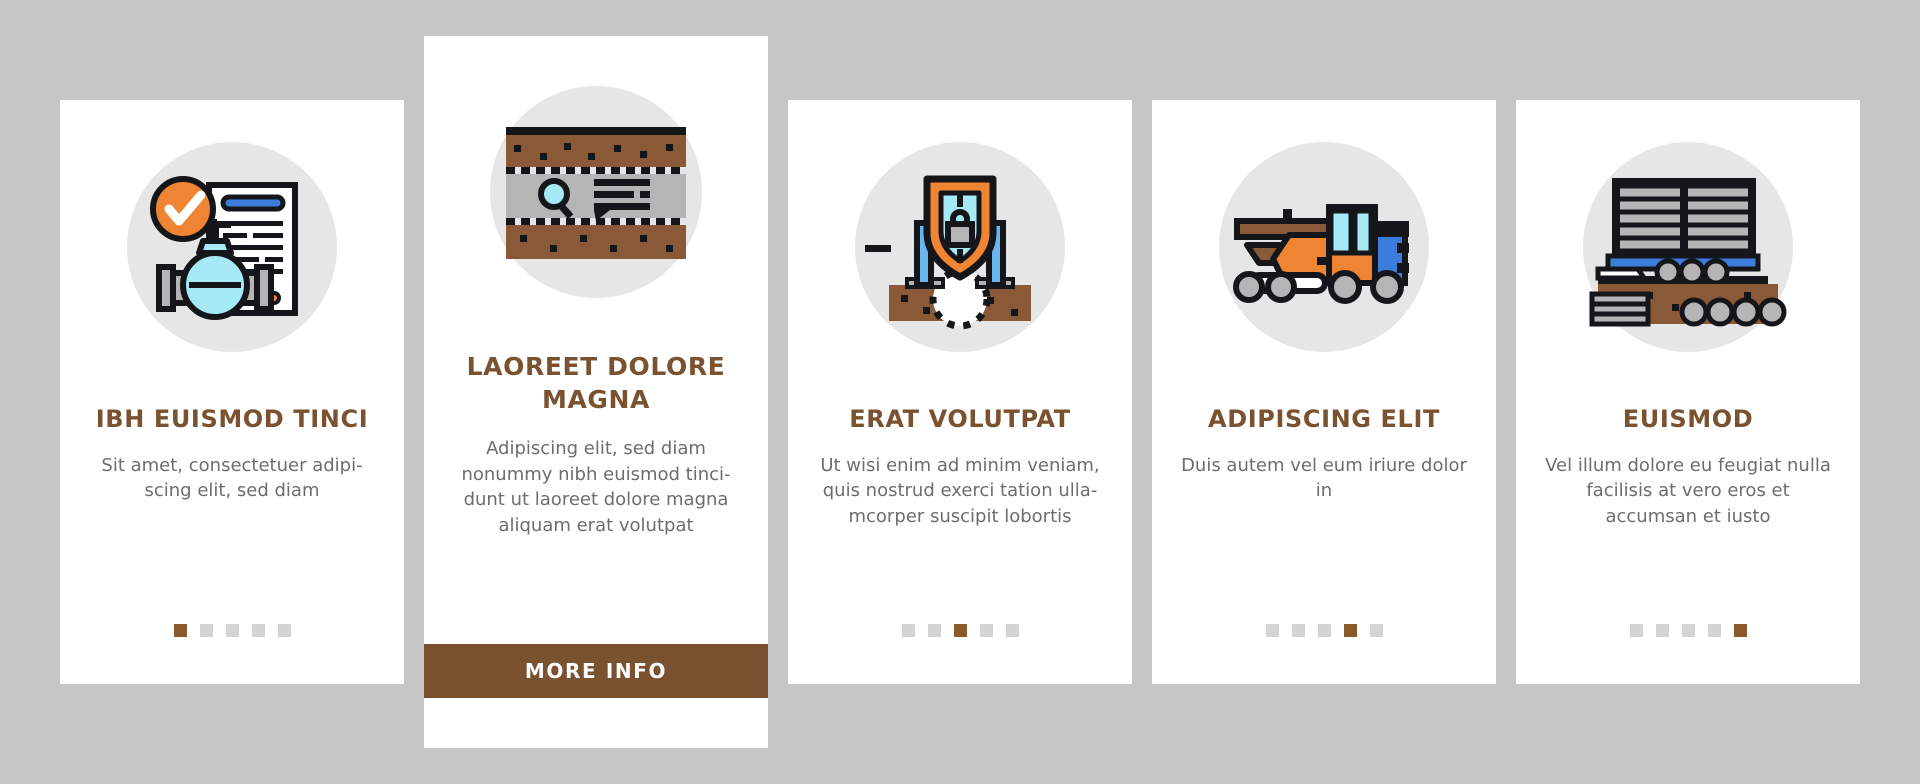 This screenshot has height=784, width=1920. I want to click on pipe-transport-truck-icon, so click(1688, 247).